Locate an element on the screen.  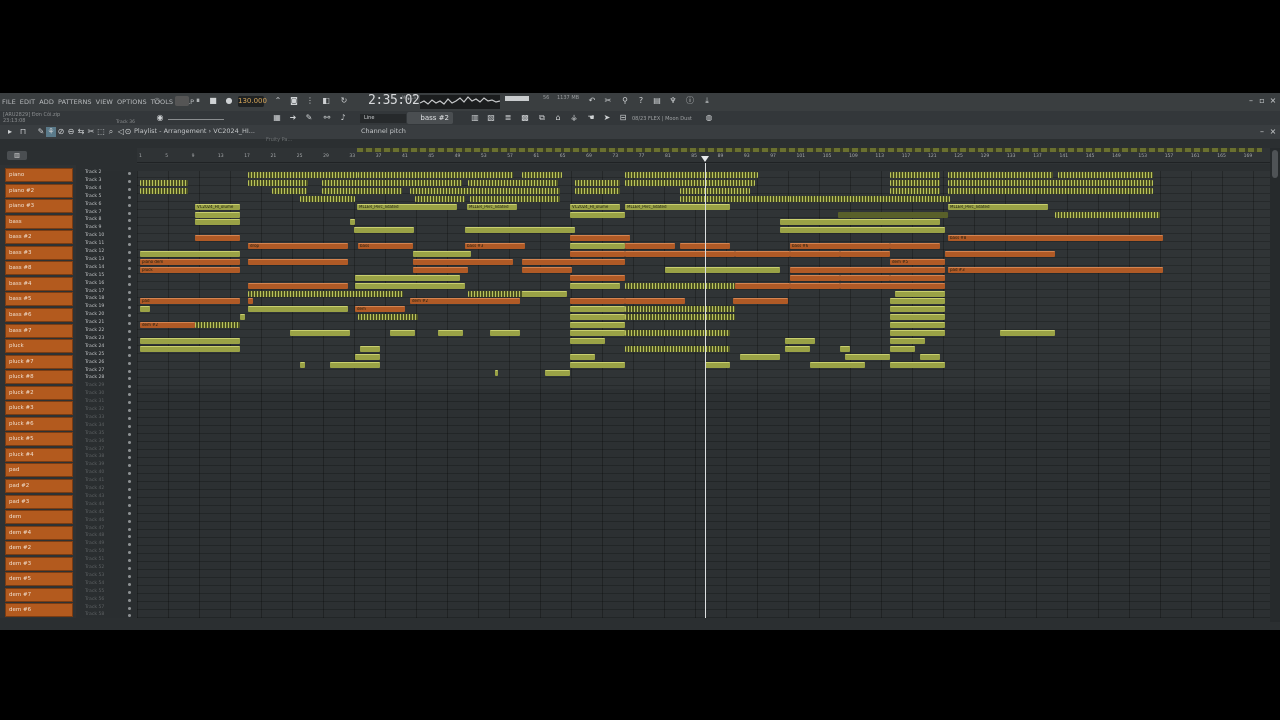
metronome-icon: ⌃ is located at coordinates (278, 101).